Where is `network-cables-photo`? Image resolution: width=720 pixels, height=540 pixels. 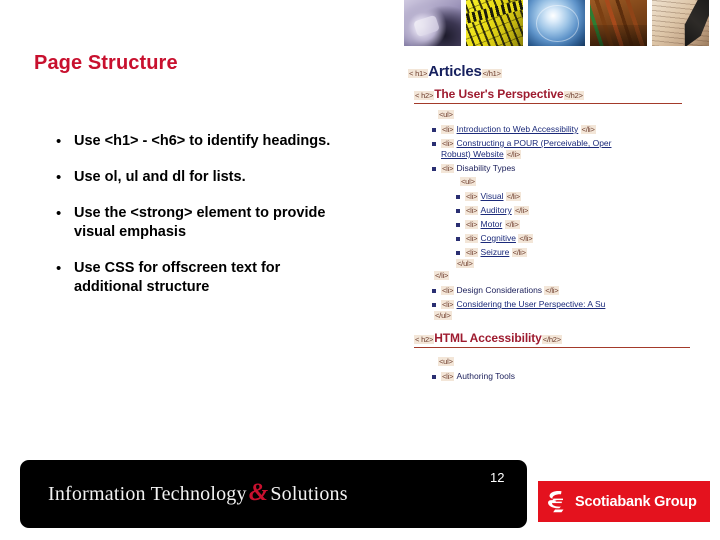 network-cables-photo is located at coordinates (618, 23).